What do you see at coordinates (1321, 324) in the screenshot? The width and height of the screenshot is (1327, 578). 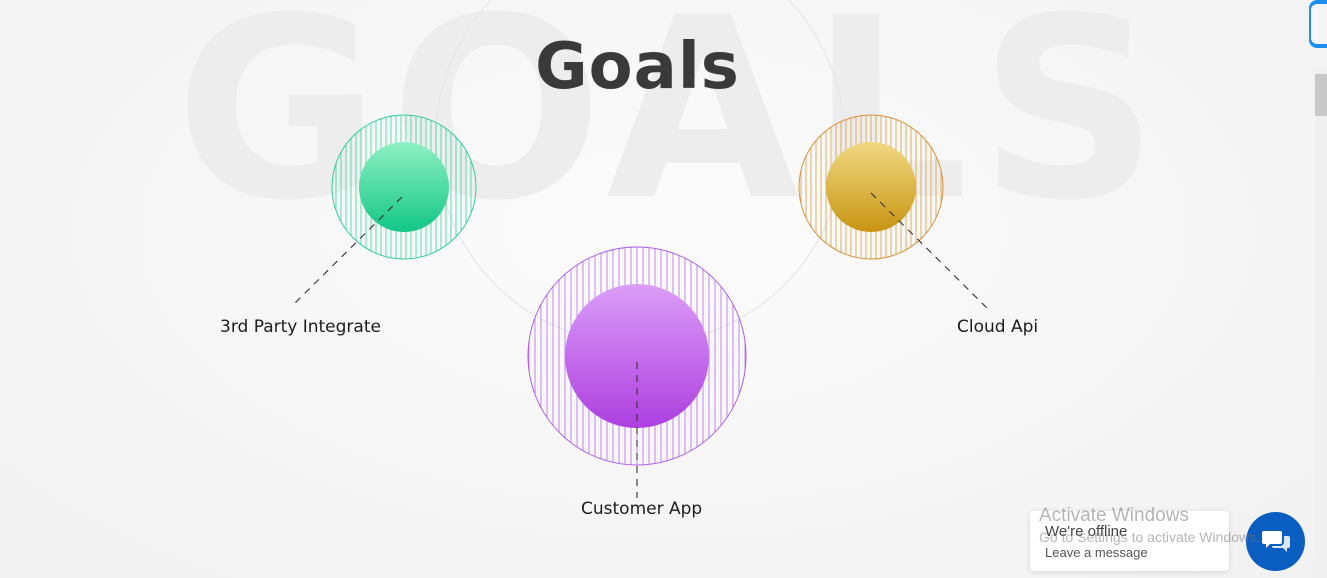 I see `scrollbar-track` at bounding box center [1321, 324].